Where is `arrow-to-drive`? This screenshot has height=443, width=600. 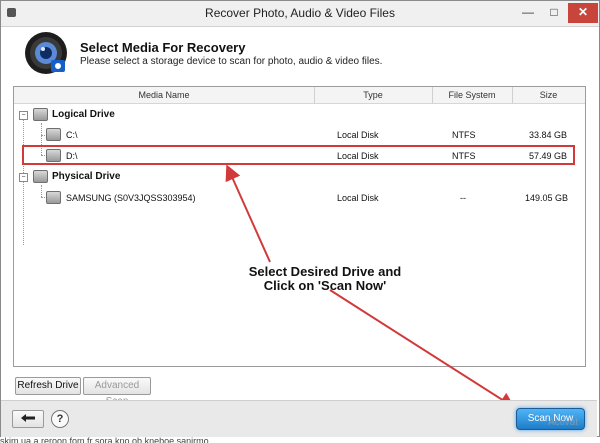
arrow-to-drive is located at coordinates (248, 213).